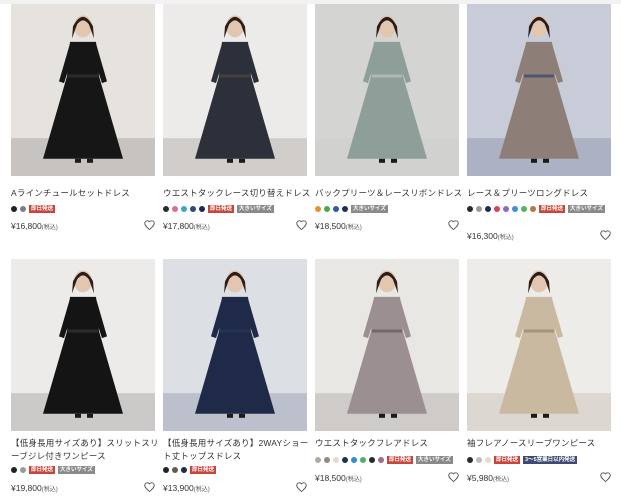  What do you see at coordinates (237, 450) in the screenshot?
I see `product-name: 【低身長用サイズあり】2WAYショート丈トップスドレス` at bounding box center [237, 450].